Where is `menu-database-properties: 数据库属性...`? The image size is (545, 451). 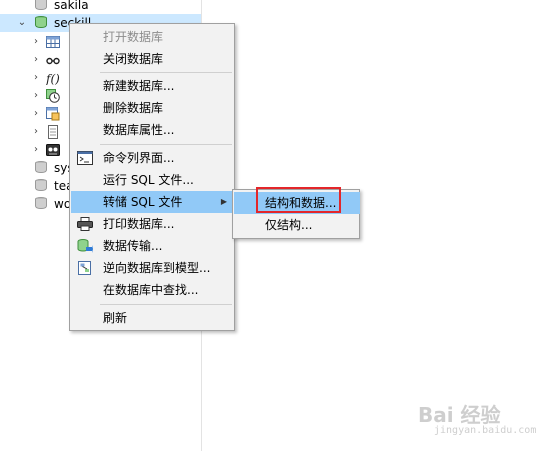
menu-database-properties: 数据库属性... is located at coordinates (153, 130).